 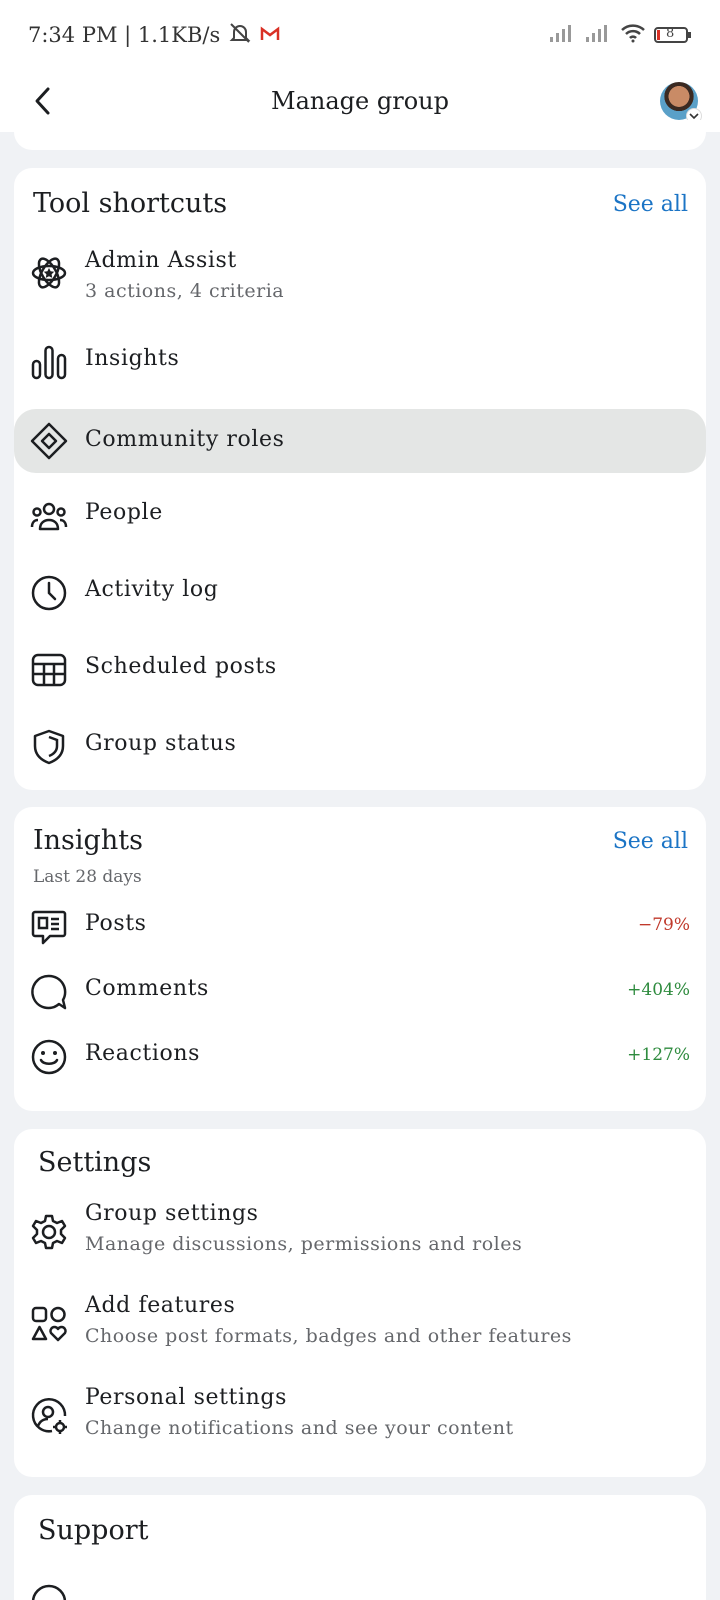 I want to click on see-all-tools-link: See all, so click(x=650, y=204).